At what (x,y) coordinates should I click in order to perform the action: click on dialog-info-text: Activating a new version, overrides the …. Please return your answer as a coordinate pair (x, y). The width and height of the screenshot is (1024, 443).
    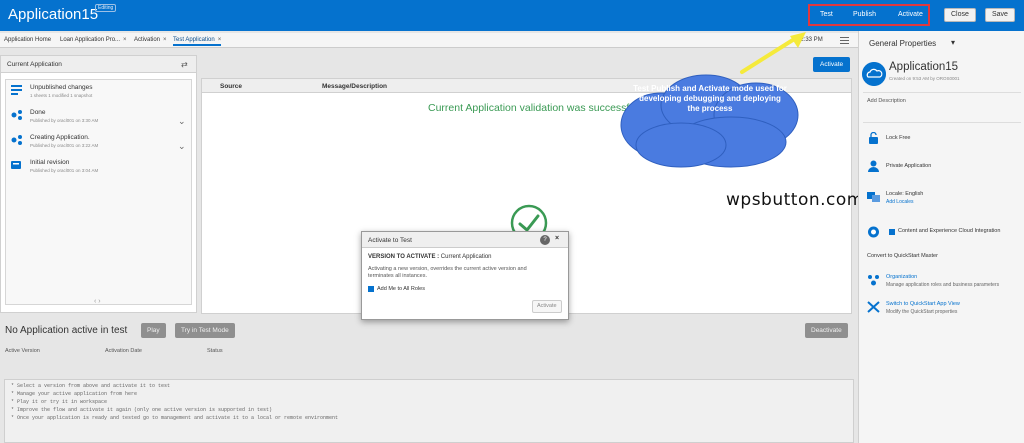
    Looking at the image, I should click on (447, 272).